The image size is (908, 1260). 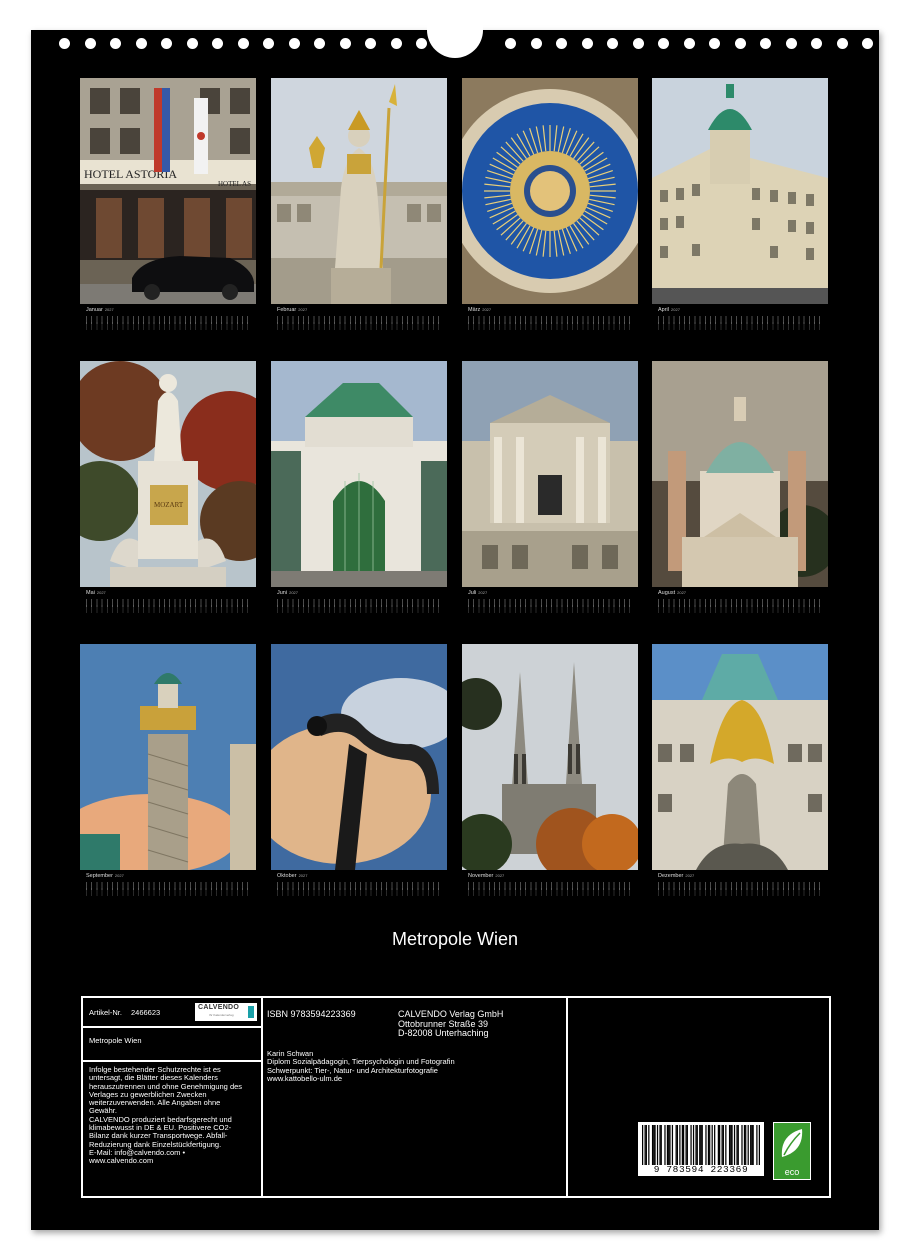 What do you see at coordinates (292, 876) in the screenshot?
I see `month-label: Oktober 2027` at bounding box center [292, 876].